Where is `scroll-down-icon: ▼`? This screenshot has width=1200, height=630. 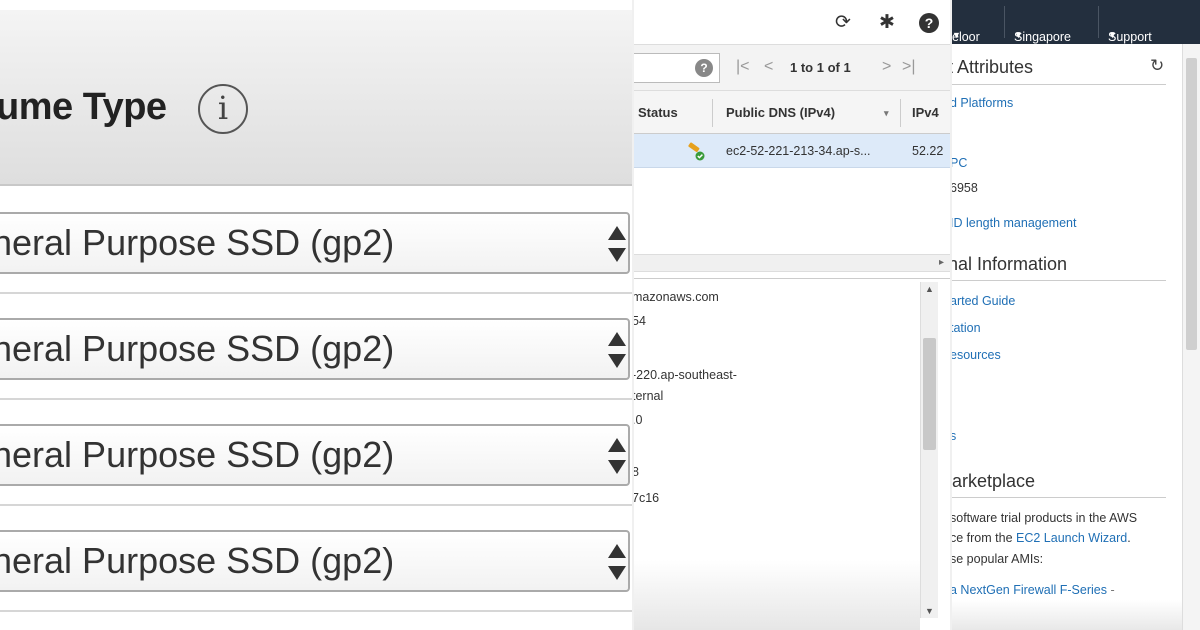
scroll-down-icon: ▼ is located at coordinates (929, 611).